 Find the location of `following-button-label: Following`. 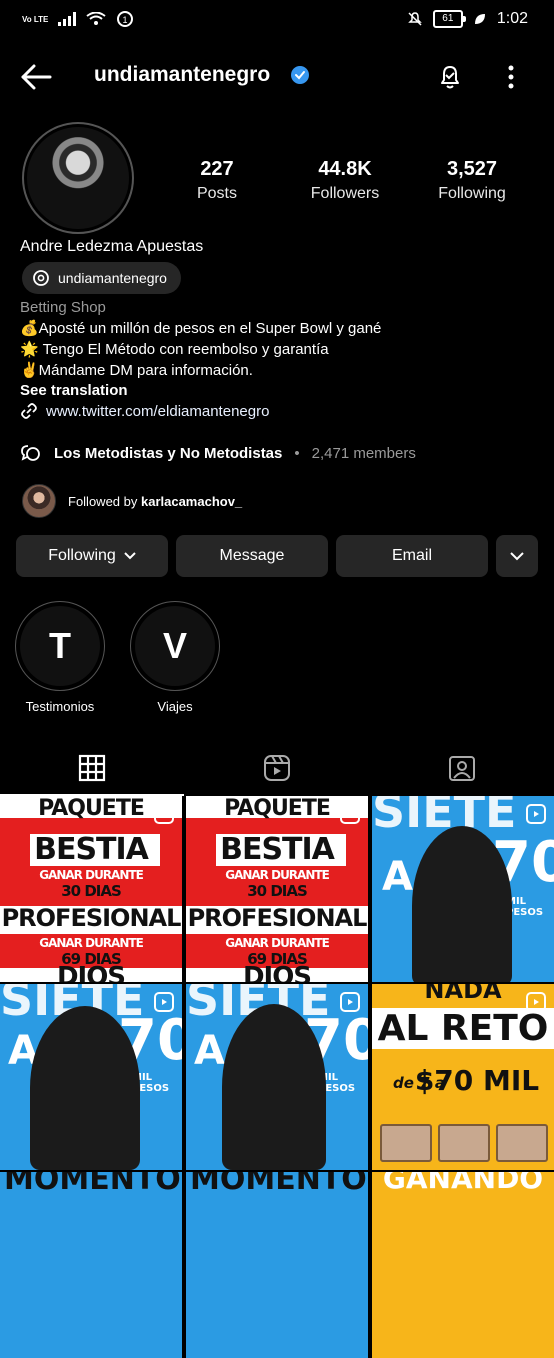

following-button-label: Following is located at coordinates (82, 555).